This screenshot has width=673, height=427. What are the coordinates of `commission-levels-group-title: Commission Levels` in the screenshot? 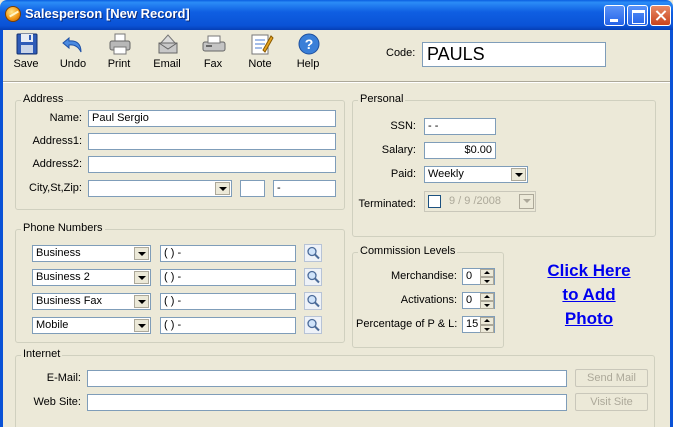 It's located at (408, 251).